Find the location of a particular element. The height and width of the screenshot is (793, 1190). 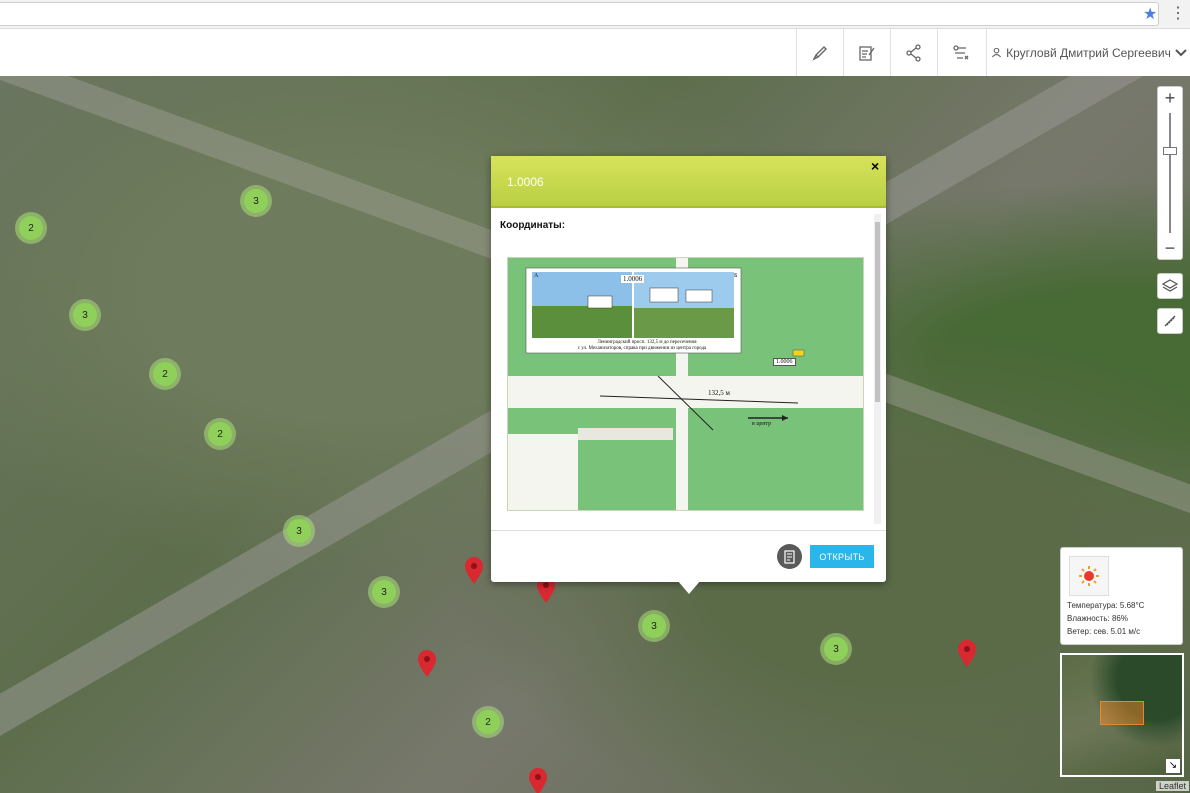

popup-scrollbar-thumb is located at coordinates (877, 312).